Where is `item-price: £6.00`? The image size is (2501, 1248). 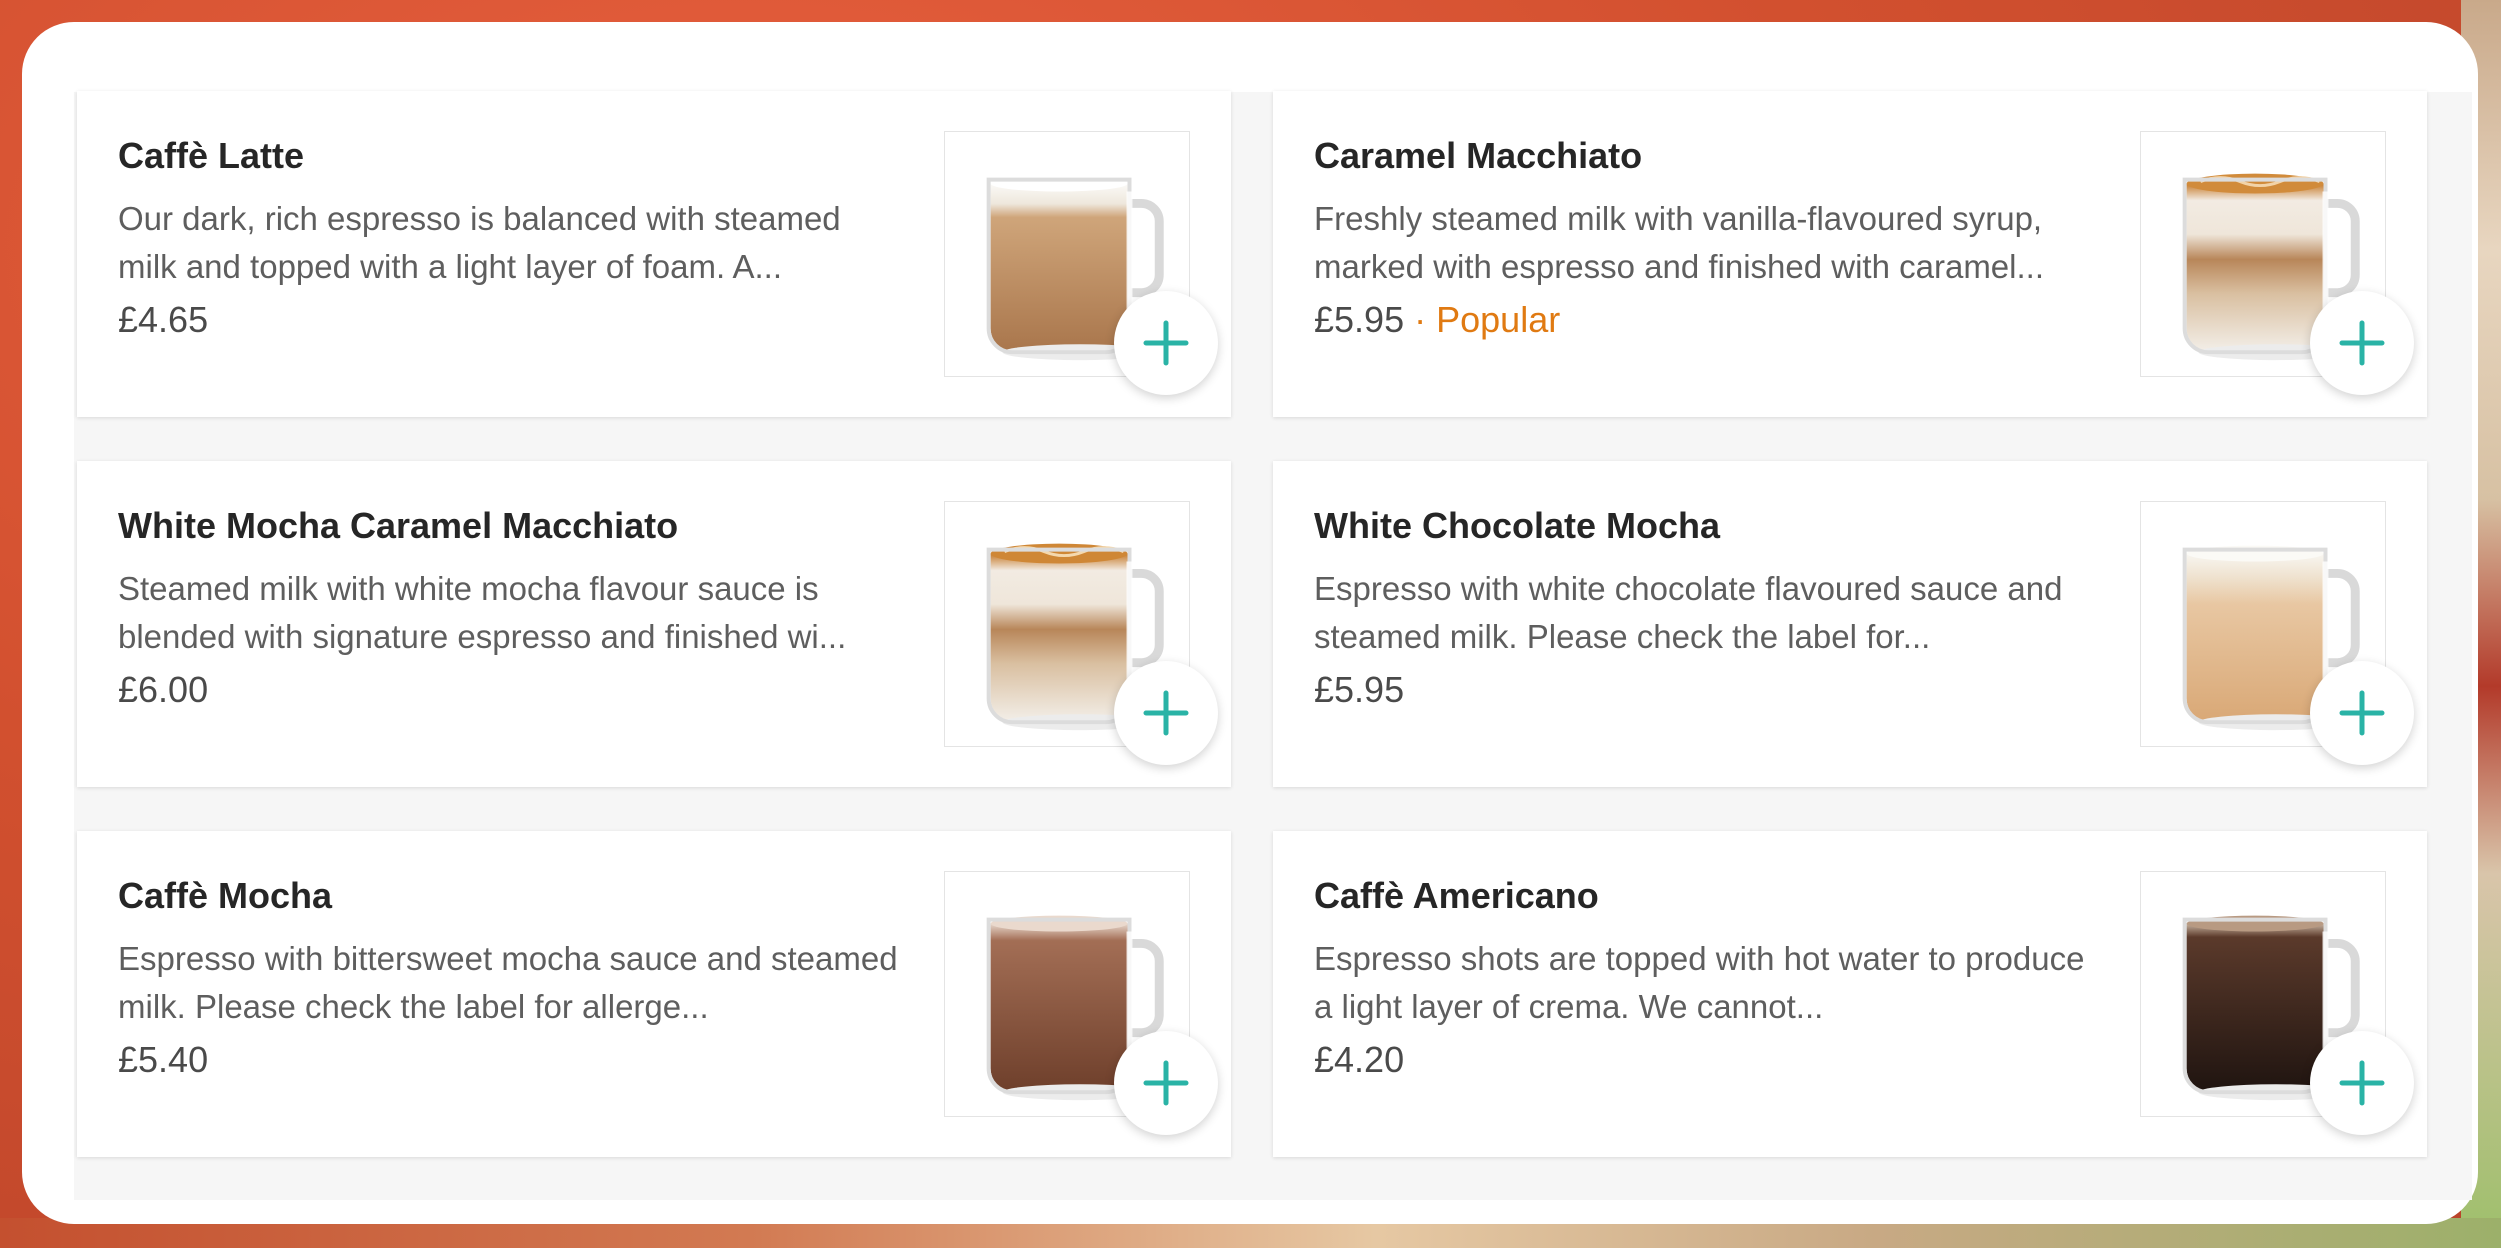 item-price: £6.00 is located at coordinates (163, 689).